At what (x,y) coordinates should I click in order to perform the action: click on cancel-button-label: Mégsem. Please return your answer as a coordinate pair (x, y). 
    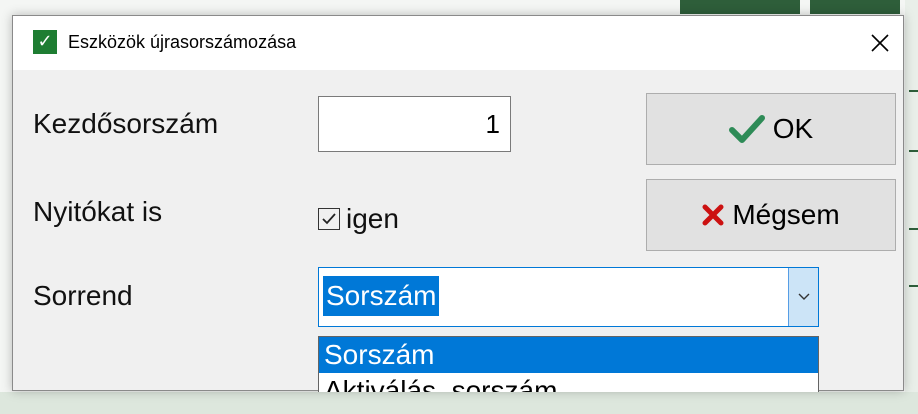
    Looking at the image, I should click on (786, 214).